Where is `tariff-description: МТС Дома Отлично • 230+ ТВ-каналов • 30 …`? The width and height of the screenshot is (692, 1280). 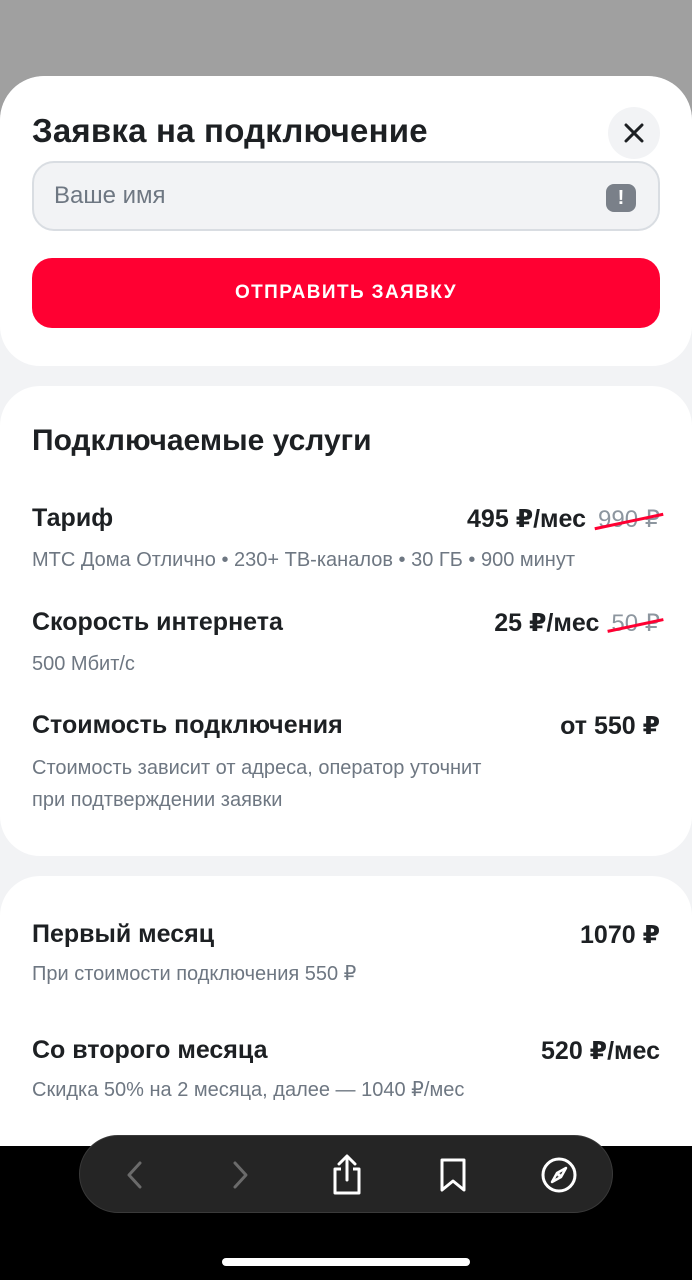
tariff-description: МТС Дома Отлично • 230+ ТВ-каналов • 30 … is located at coordinates (304, 560).